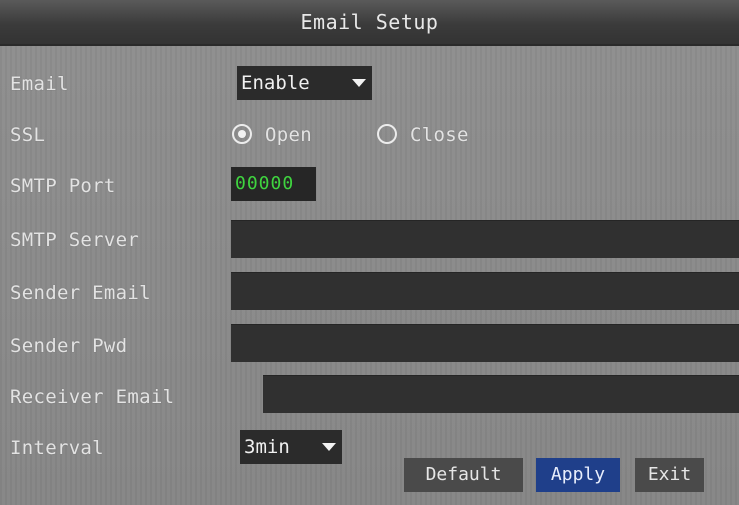 The width and height of the screenshot is (739, 505). Describe the element at coordinates (92, 397) in the screenshot. I see `receiver-email-label: Receiver Email` at that location.